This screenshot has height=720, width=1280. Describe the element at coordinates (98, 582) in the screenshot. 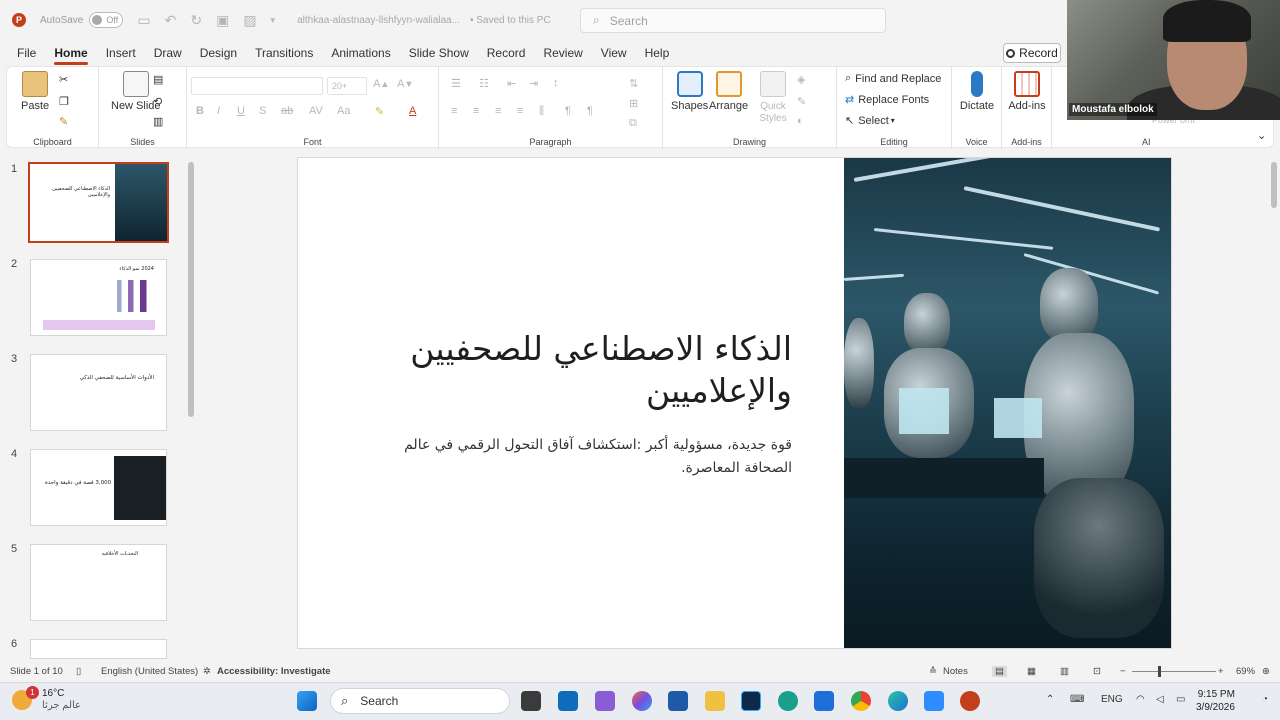

I see `slide-thumbnail-5: التحديات الأخلاقية` at that location.